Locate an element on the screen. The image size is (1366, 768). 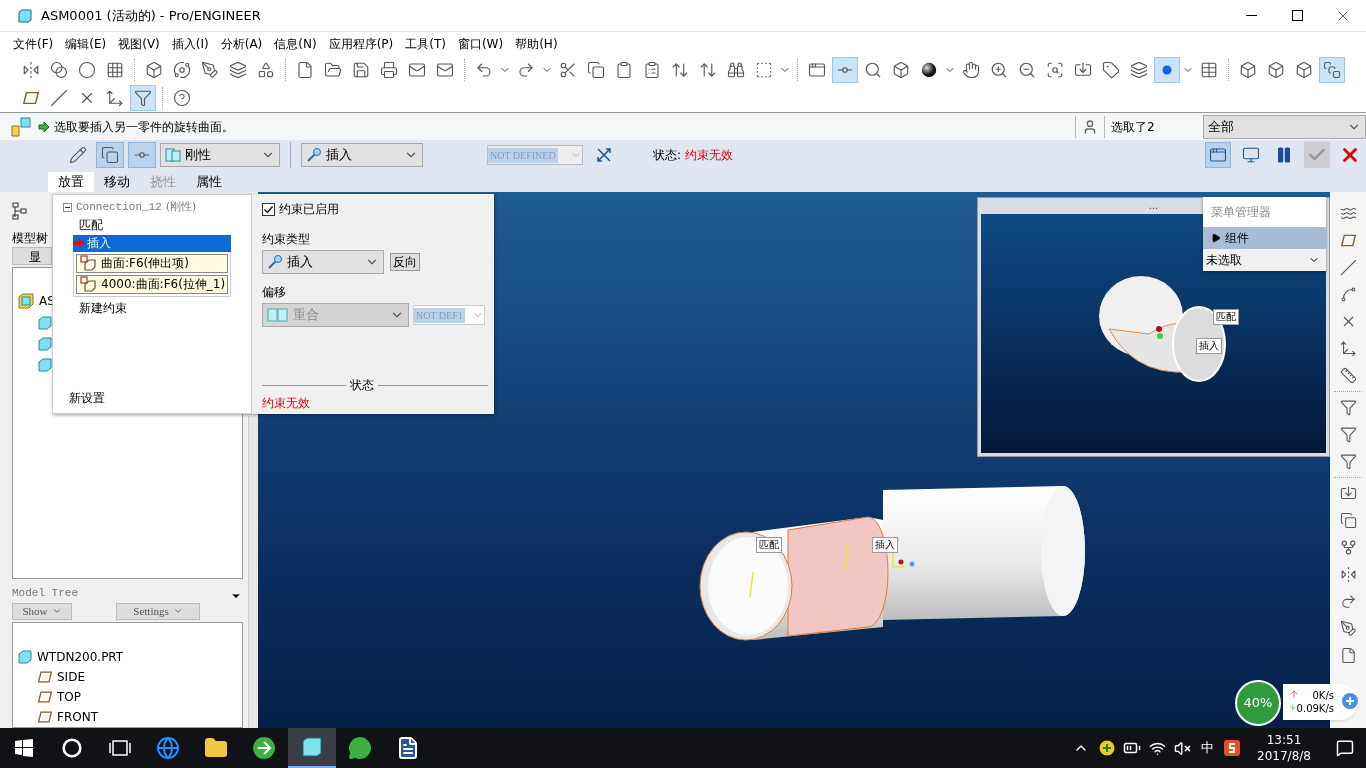
menu-item: 窗口(W) is located at coordinates (480, 44).